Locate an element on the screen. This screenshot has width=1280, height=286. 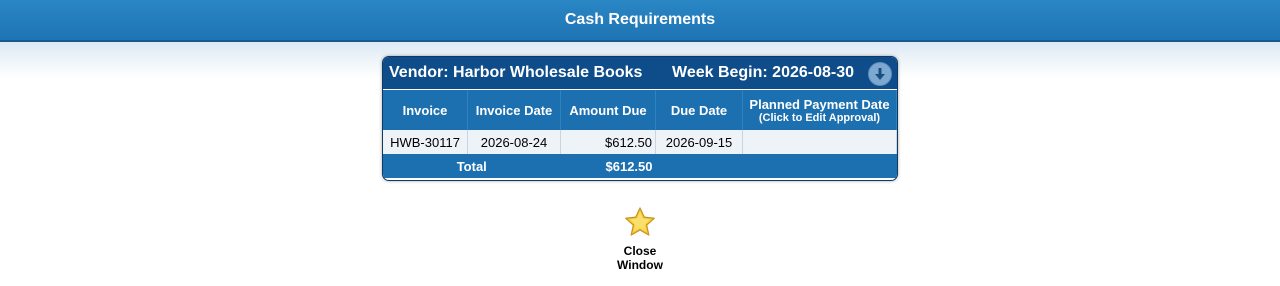
col-amount-due: Amount Due is located at coordinates (608, 110).